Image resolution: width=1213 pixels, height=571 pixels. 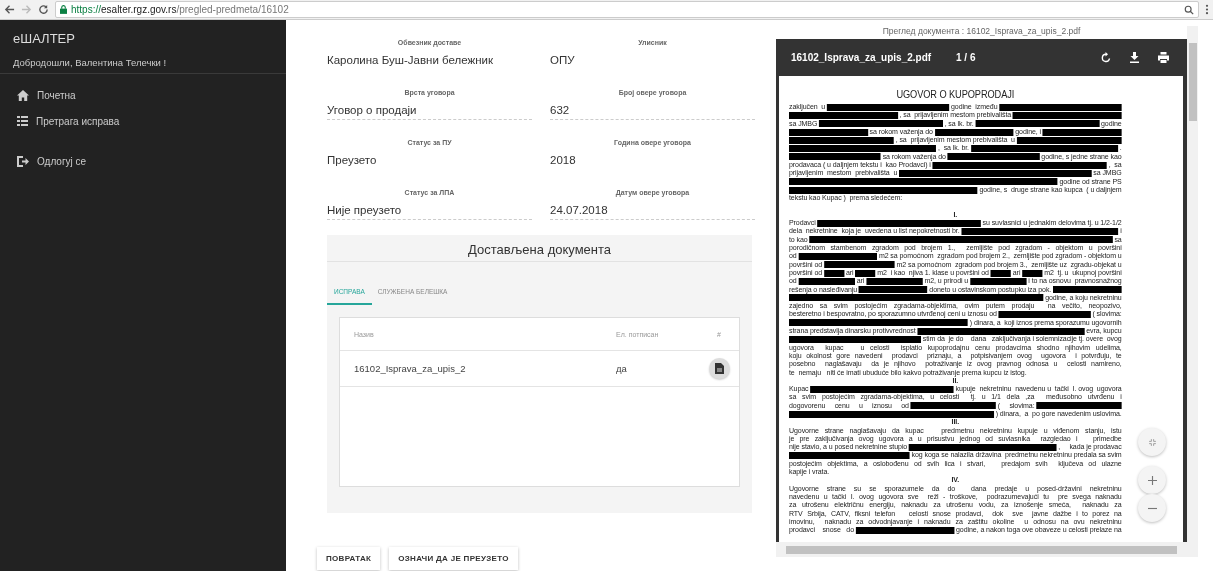 I want to click on document-text: je pre zaključivanja ovog ugovora a u prisustvu jednog od suvlasnika razgledao i primedbe, so click(x=955, y=438).